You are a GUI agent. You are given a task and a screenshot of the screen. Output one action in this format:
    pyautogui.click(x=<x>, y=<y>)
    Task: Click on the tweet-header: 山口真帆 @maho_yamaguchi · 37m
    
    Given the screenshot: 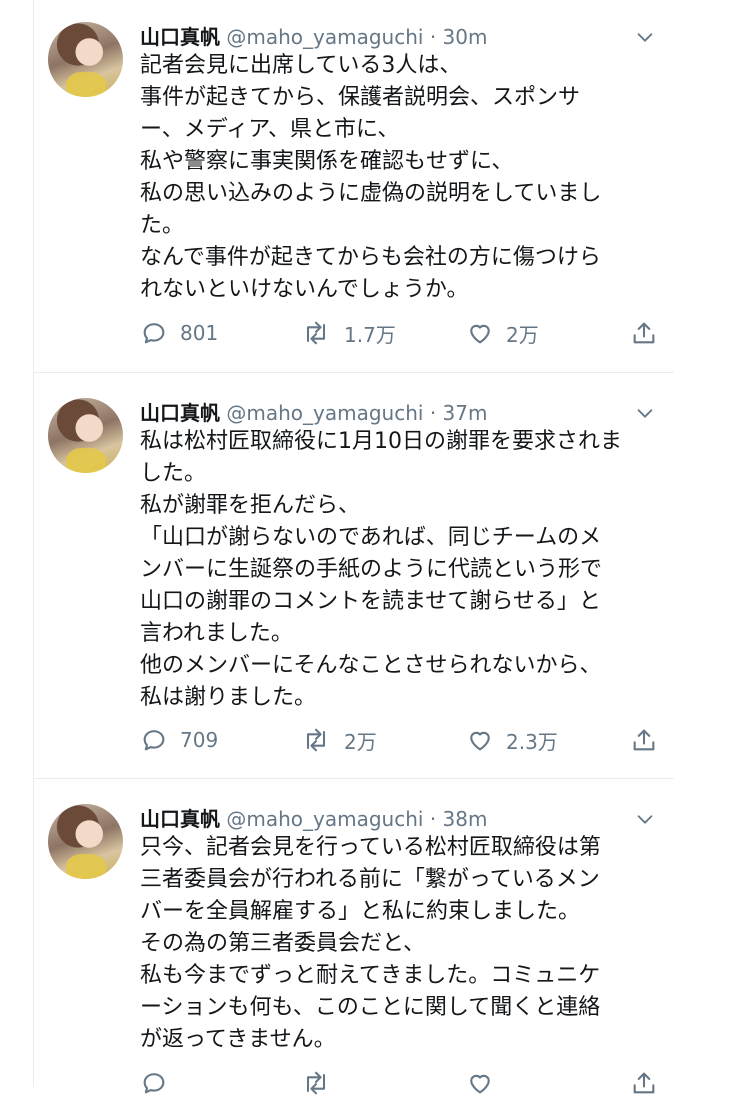 What is the action you would take?
    pyautogui.click(x=400, y=413)
    